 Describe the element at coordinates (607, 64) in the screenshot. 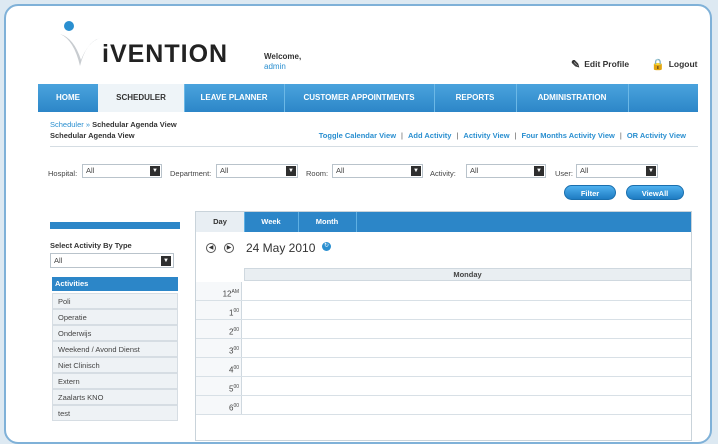

I see `edit-profile-label: Edit Profile` at that location.